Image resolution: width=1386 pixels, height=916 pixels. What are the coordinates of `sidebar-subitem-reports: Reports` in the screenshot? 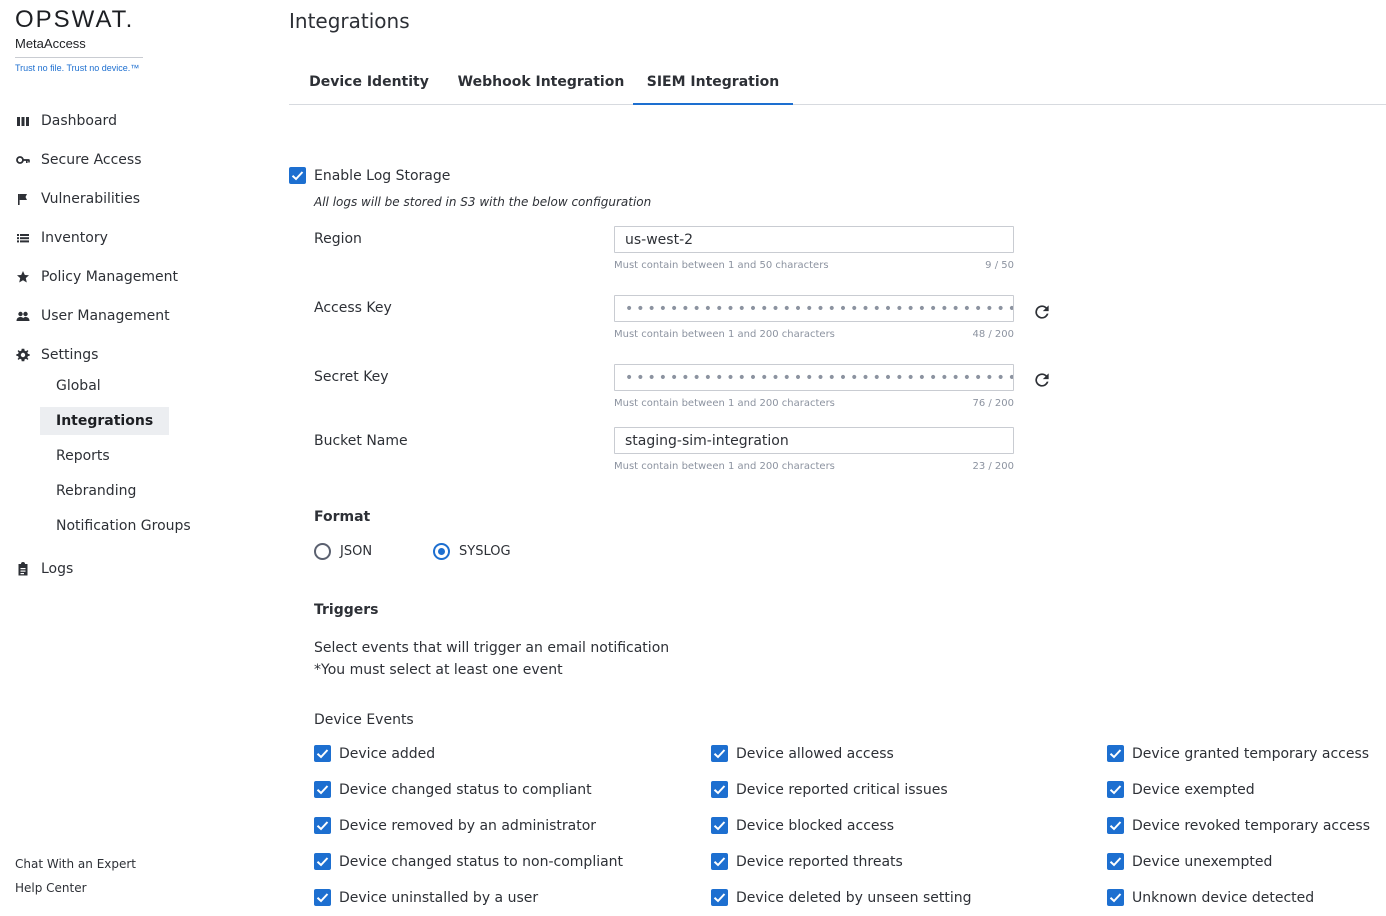 It's located at (83, 456).